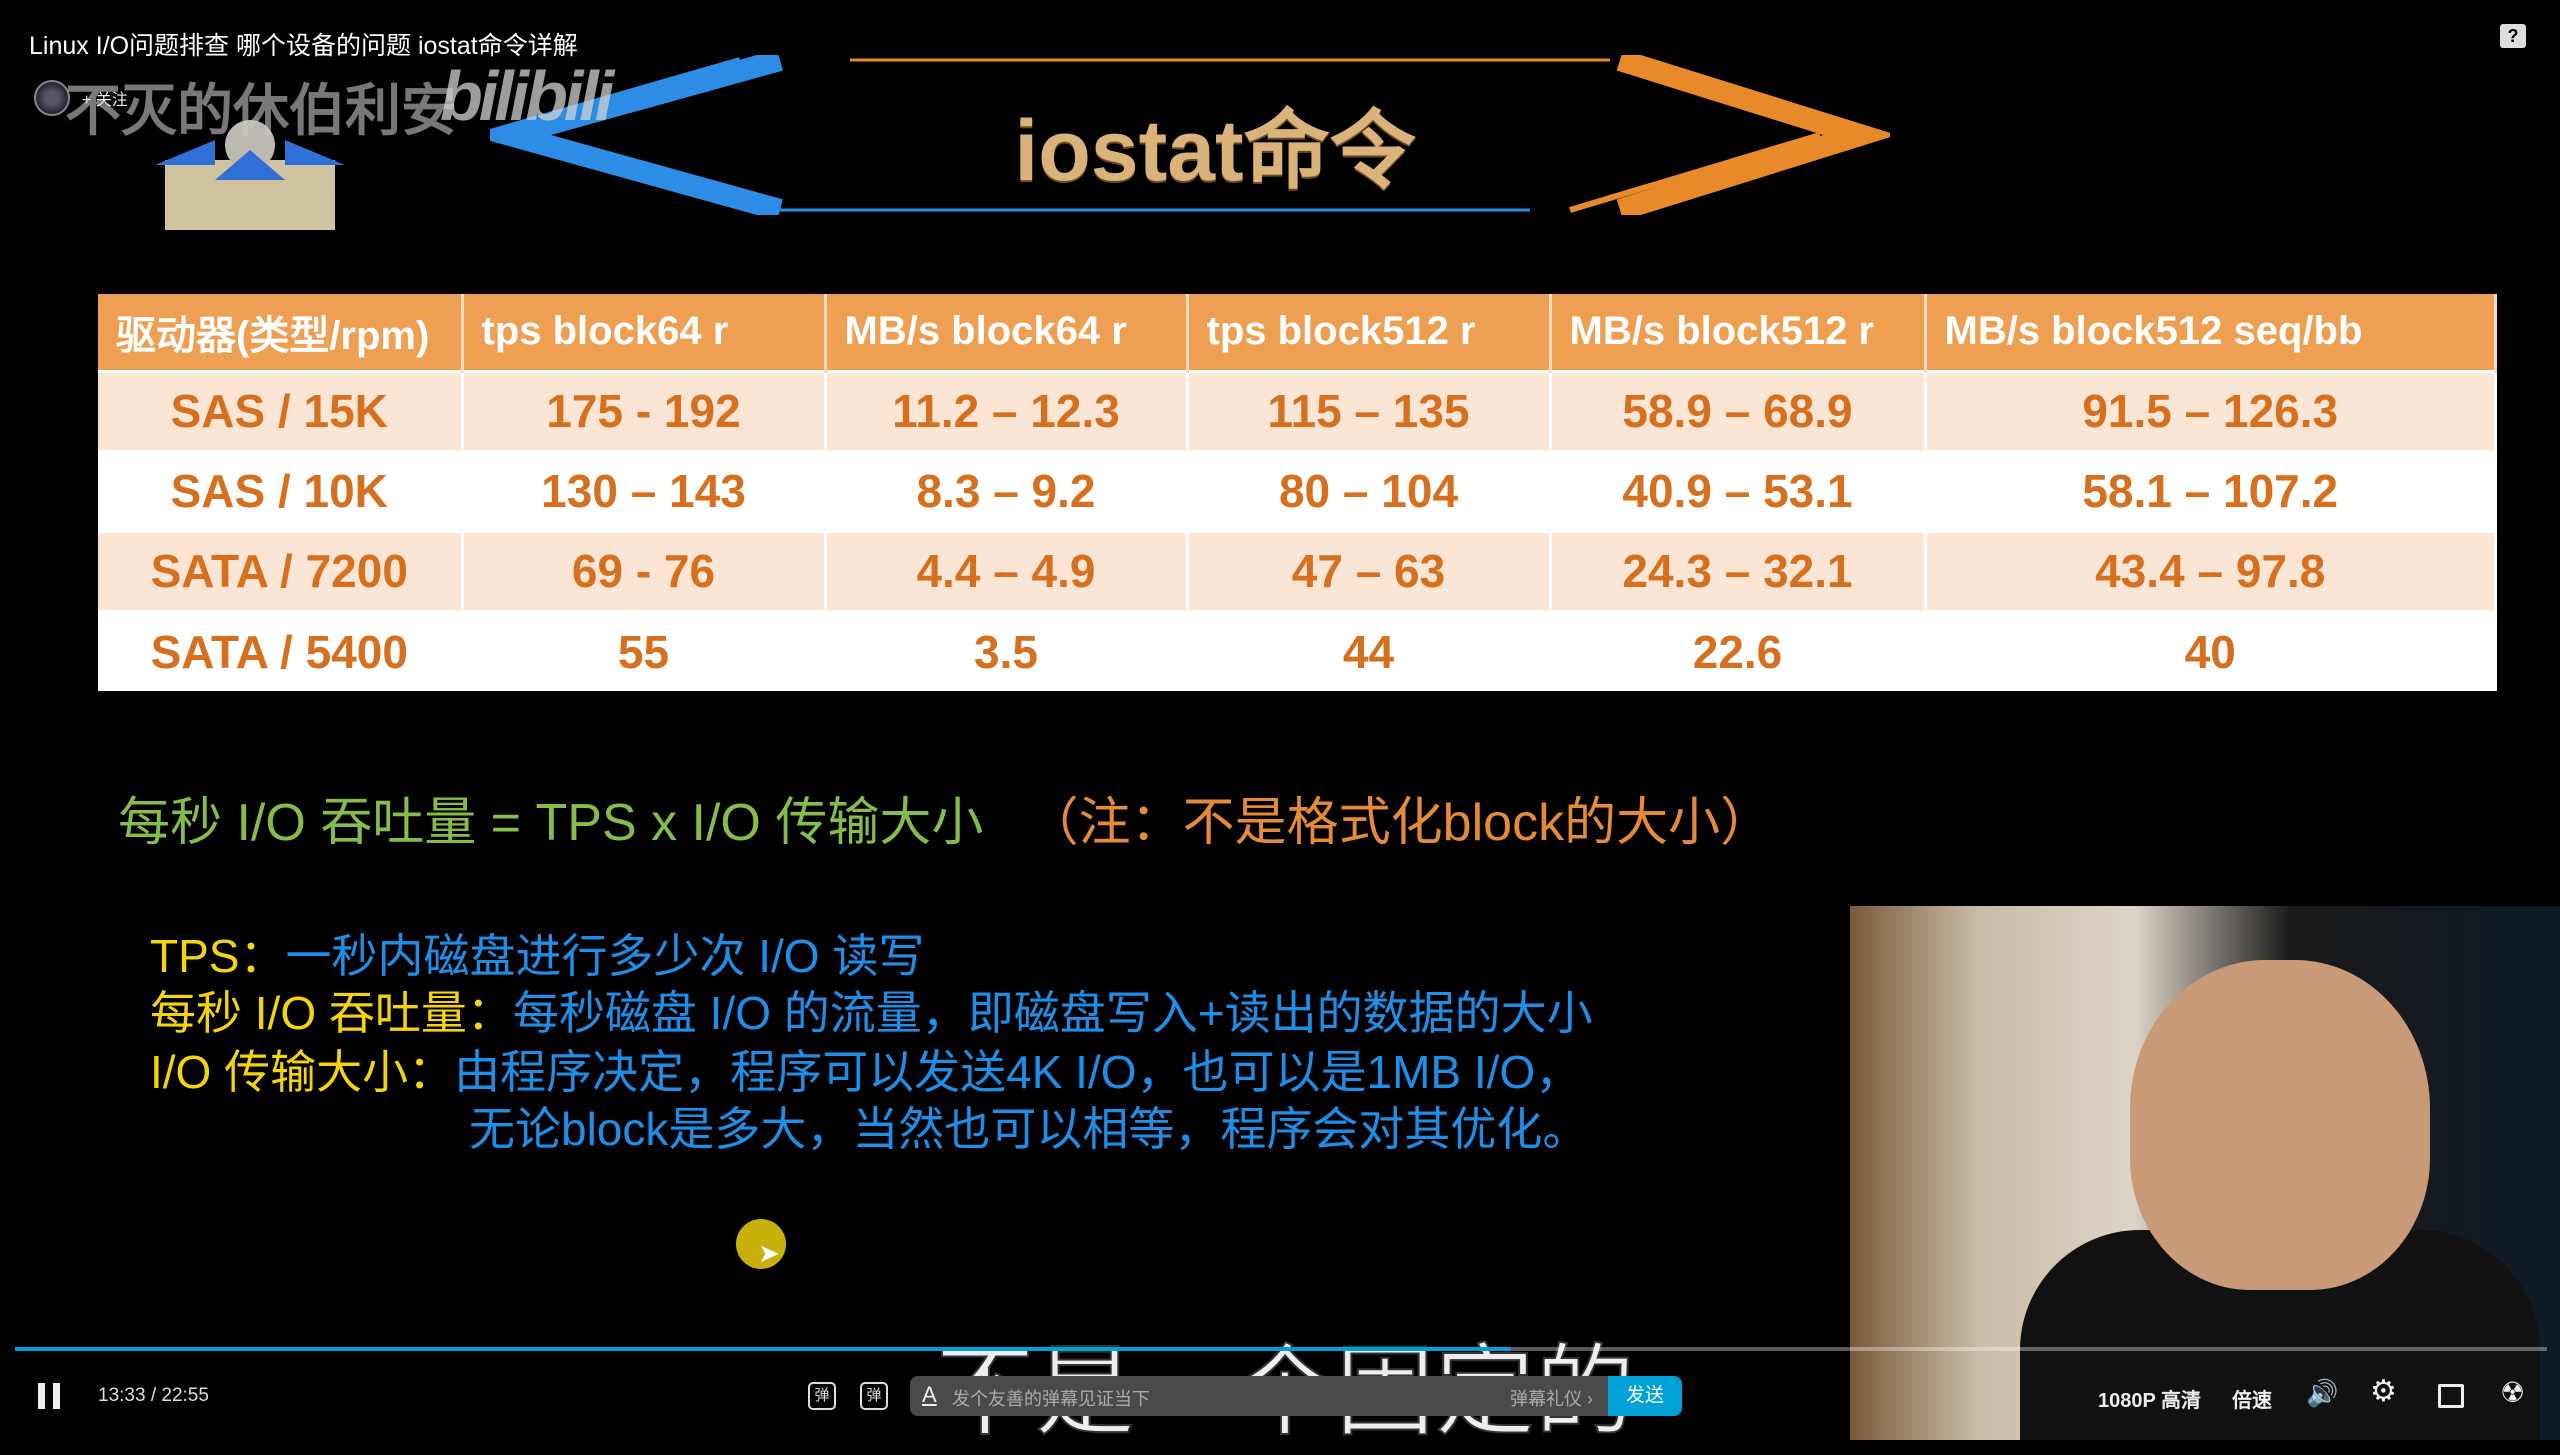  I want to click on table-cell: 40, so click(2211, 650).